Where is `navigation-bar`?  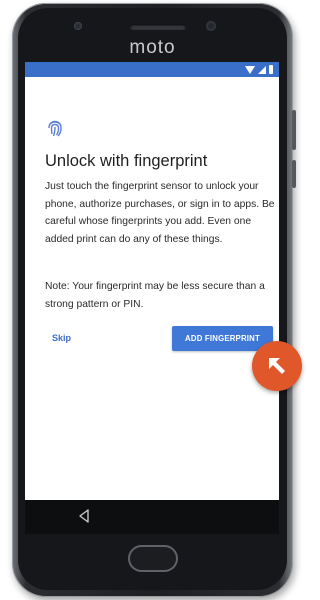 navigation-bar is located at coordinates (152, 517).